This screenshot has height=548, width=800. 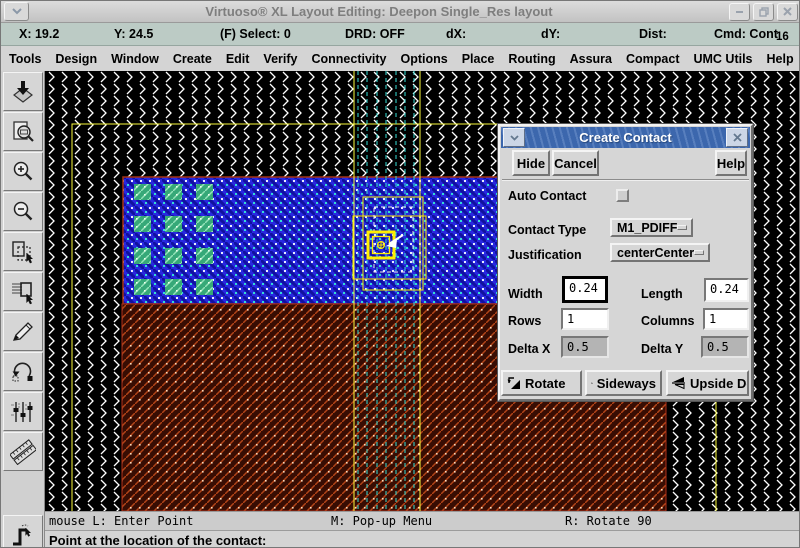 I want to click on menu-edit: Edit, so click(x=238, y=59).